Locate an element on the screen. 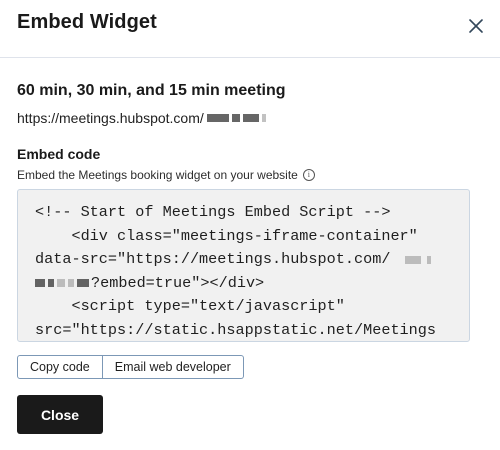 The width and height of the screenshot is (500, 450). code-line: <script type="text/javascript" is located at coordinates (190, 306).